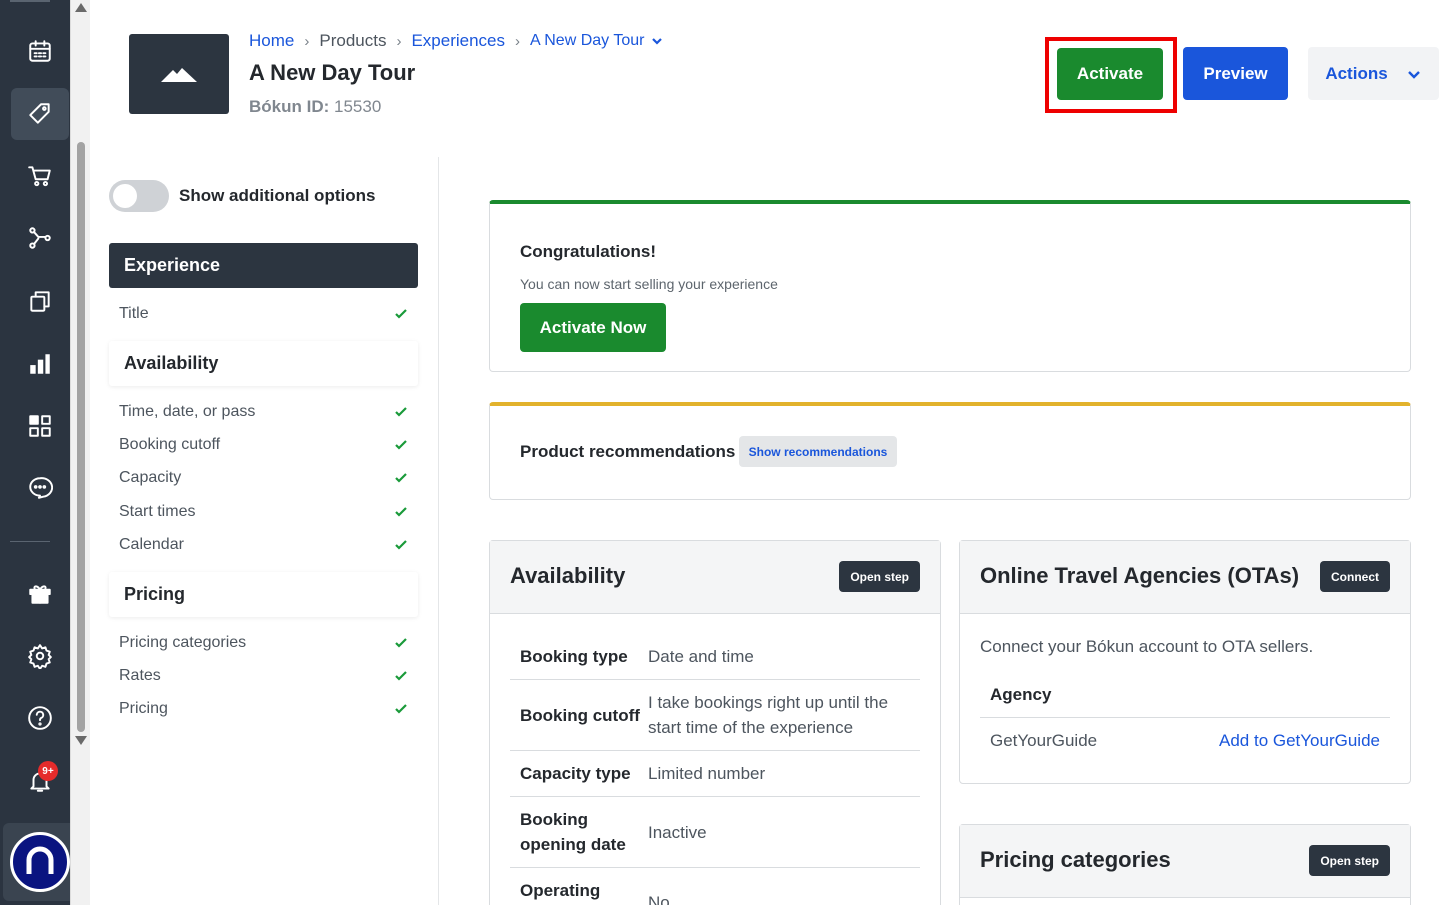  I want to click on nav-item-start-times: Start times, so click(263, 512).